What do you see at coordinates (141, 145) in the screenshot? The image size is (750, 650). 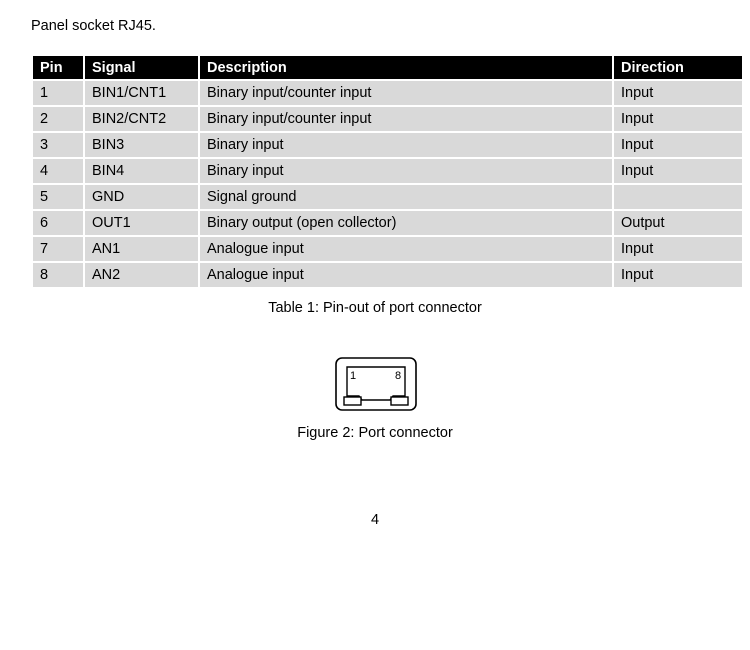 I see `cell-signal: BIN3` at bounding box center [141, 145].